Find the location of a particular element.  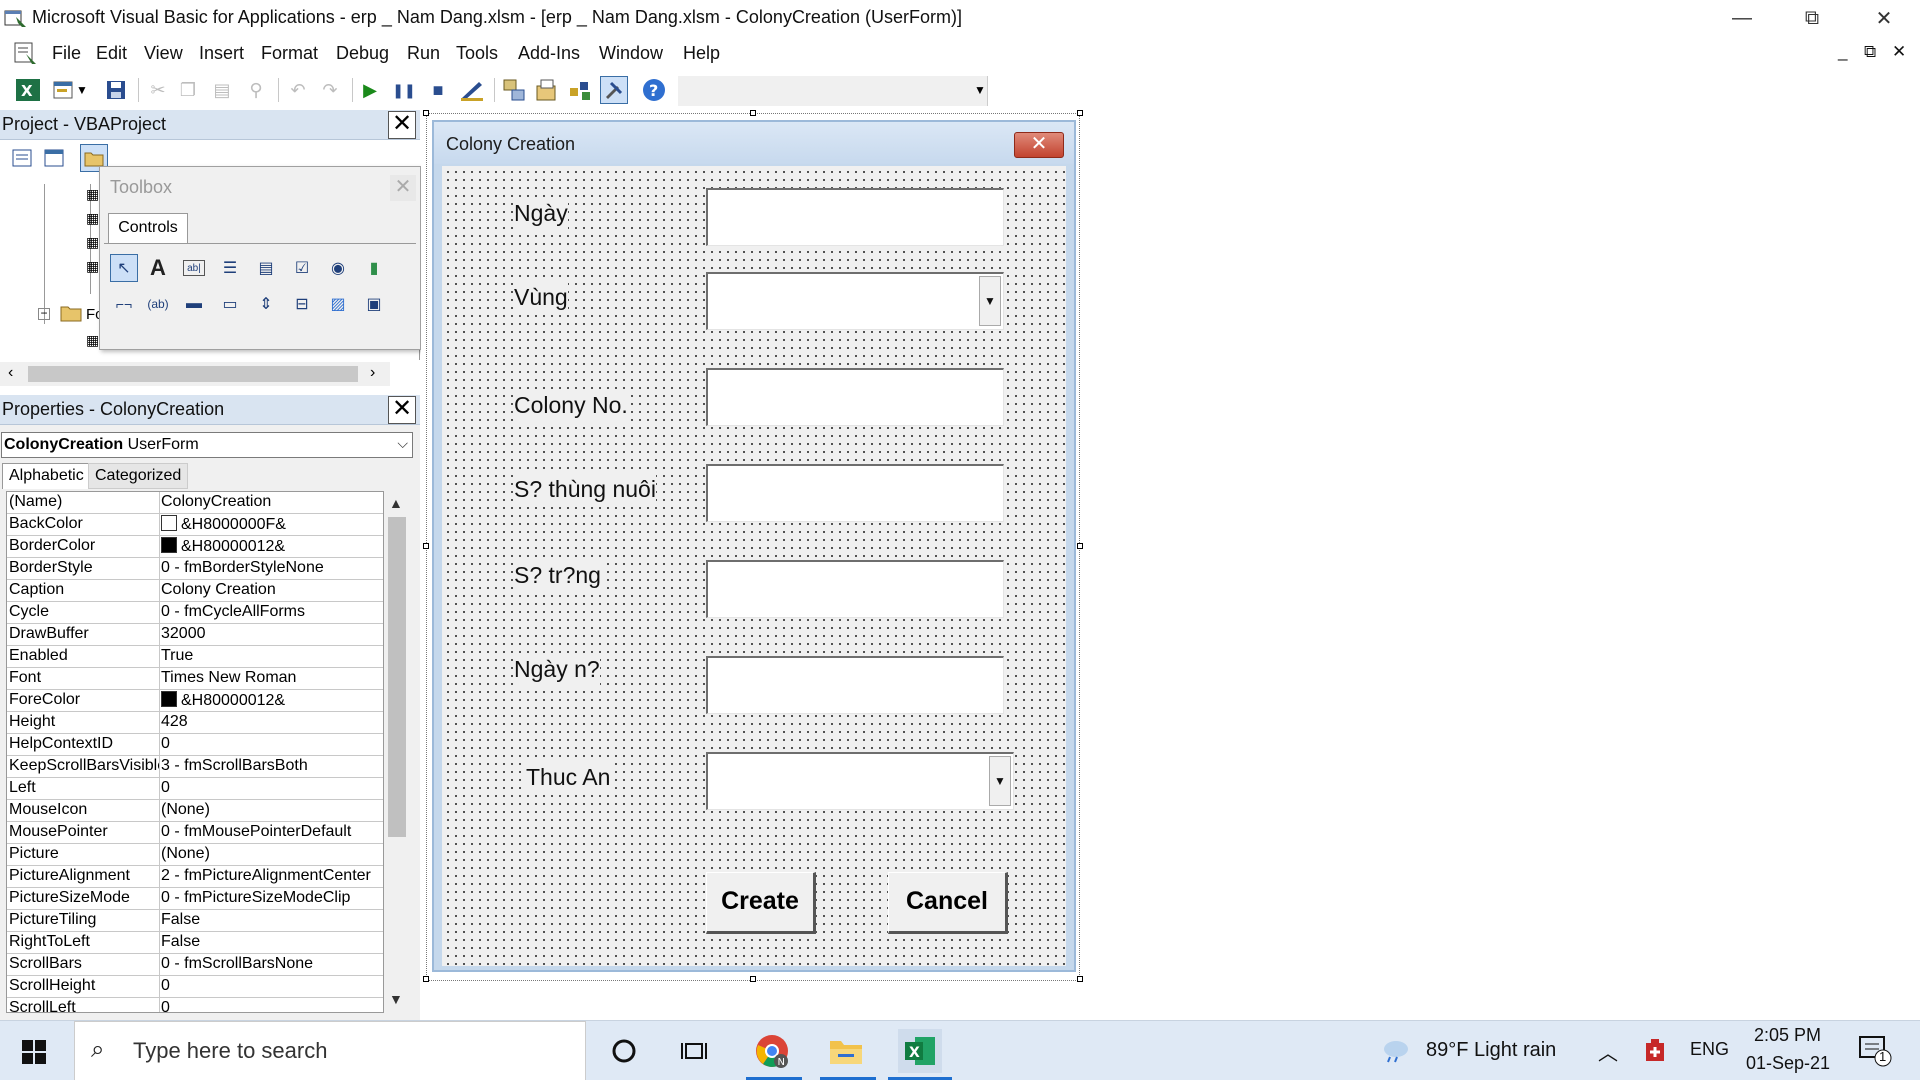

spinbutton-control-icon: ⊟ is located at coordinates (302, 304).